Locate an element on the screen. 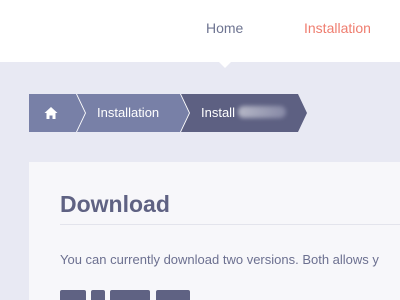  breadcrumb: Installation Install is located at coordinates (189, 113).